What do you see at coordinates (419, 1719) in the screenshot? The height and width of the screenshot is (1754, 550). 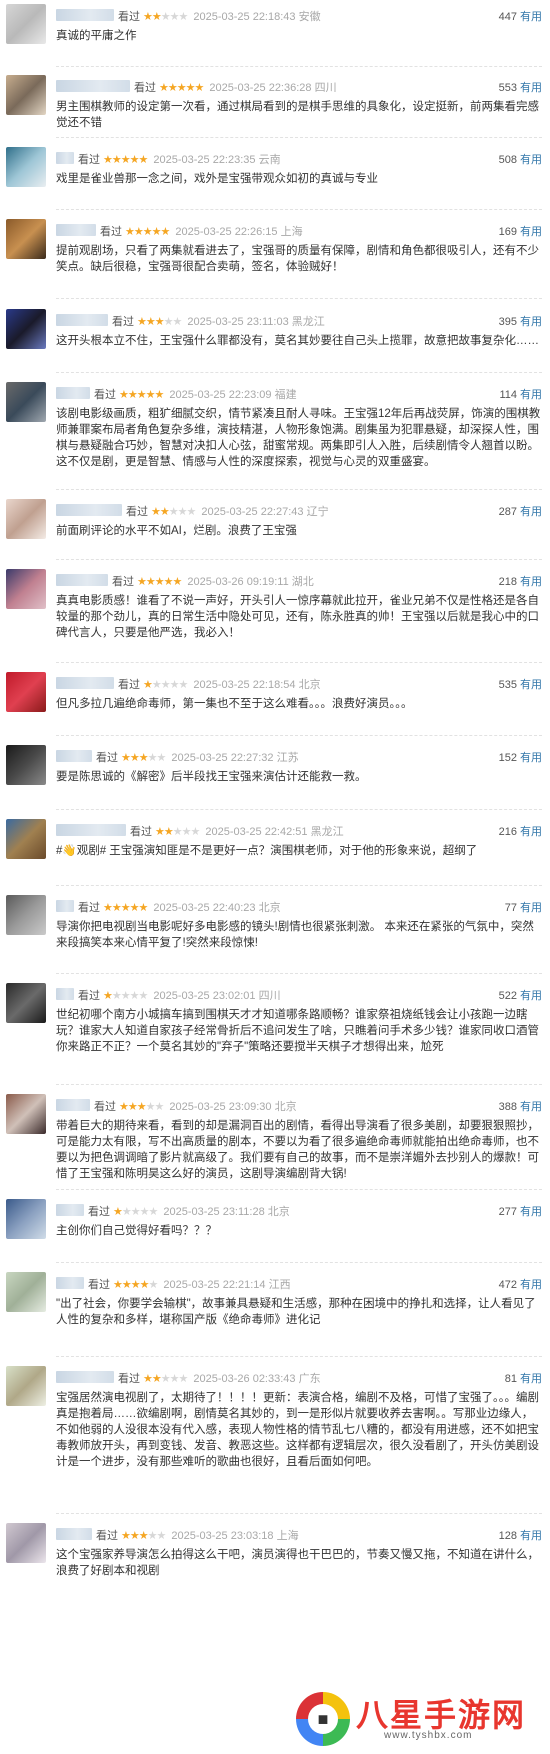 I see `site-watermark: ■ 八星手游网 www.tyshbx.com` at bounding box center [419, 1719].